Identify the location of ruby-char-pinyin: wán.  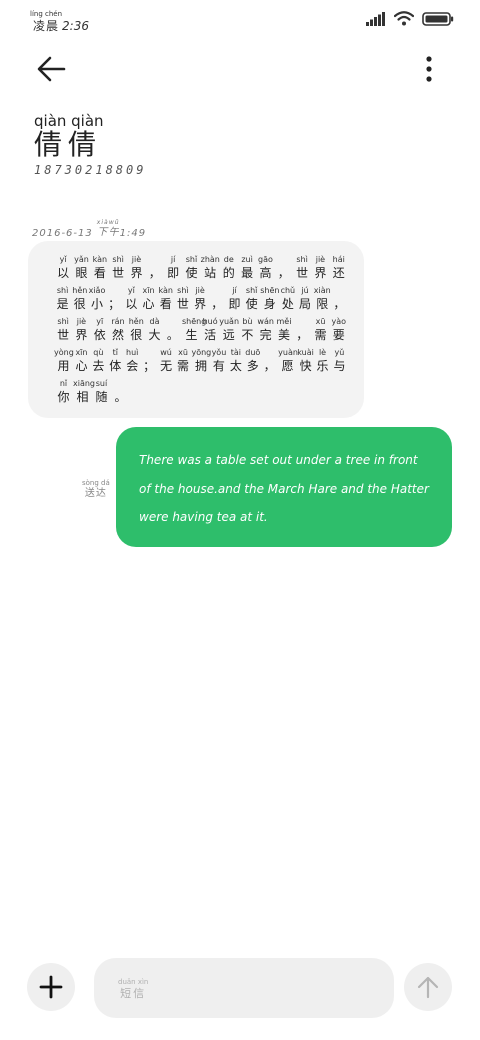
(265, 321).